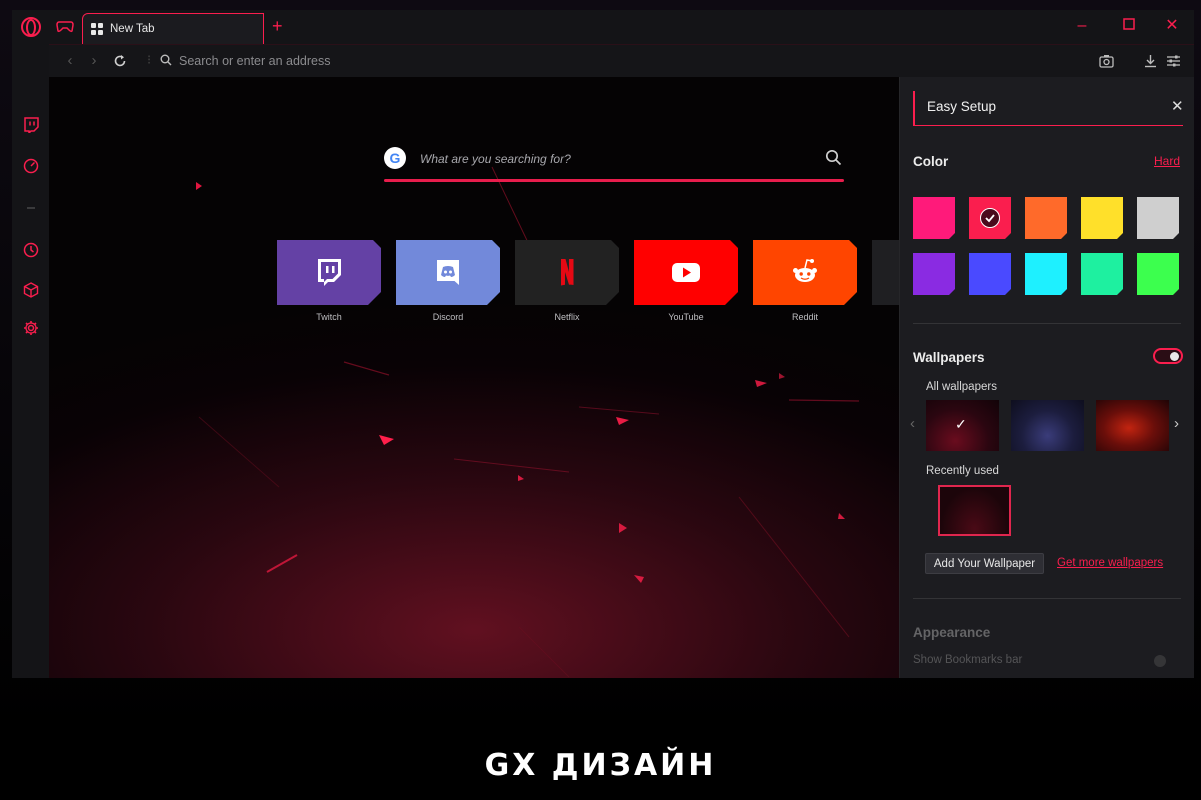 This screenshot has height=800, width=1201. What do you see at coordinates (1168, 356) in the screenshot?
I see `wallpapers-toggle` at bounding box center [1168, 356].